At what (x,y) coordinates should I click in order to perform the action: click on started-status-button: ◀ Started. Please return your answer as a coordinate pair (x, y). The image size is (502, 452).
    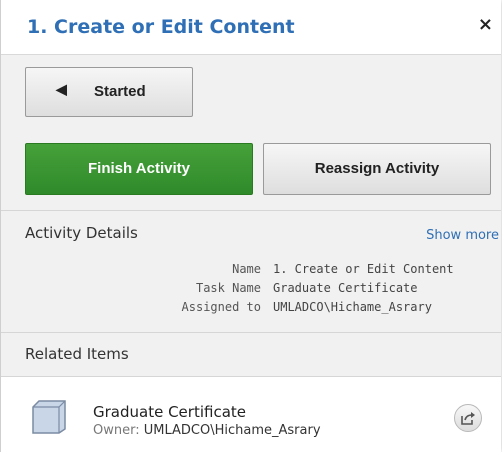
    Looking at the image, I should click on (109, 92).